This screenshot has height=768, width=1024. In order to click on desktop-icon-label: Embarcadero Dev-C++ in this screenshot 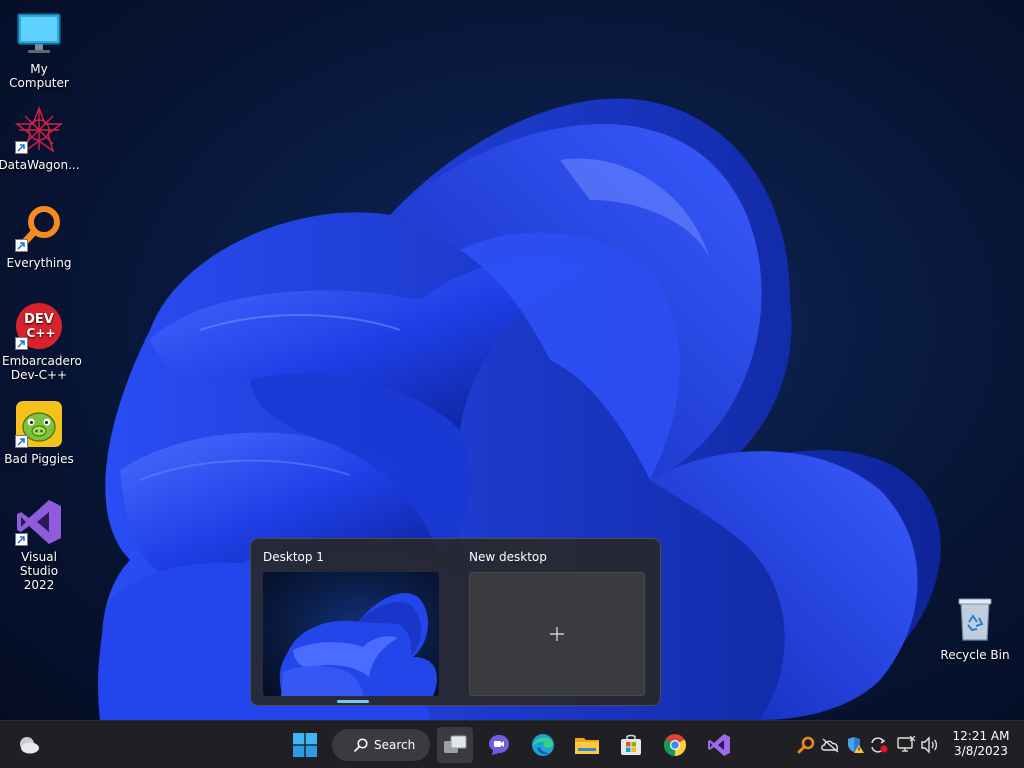, I will do `click(42, 368)`.